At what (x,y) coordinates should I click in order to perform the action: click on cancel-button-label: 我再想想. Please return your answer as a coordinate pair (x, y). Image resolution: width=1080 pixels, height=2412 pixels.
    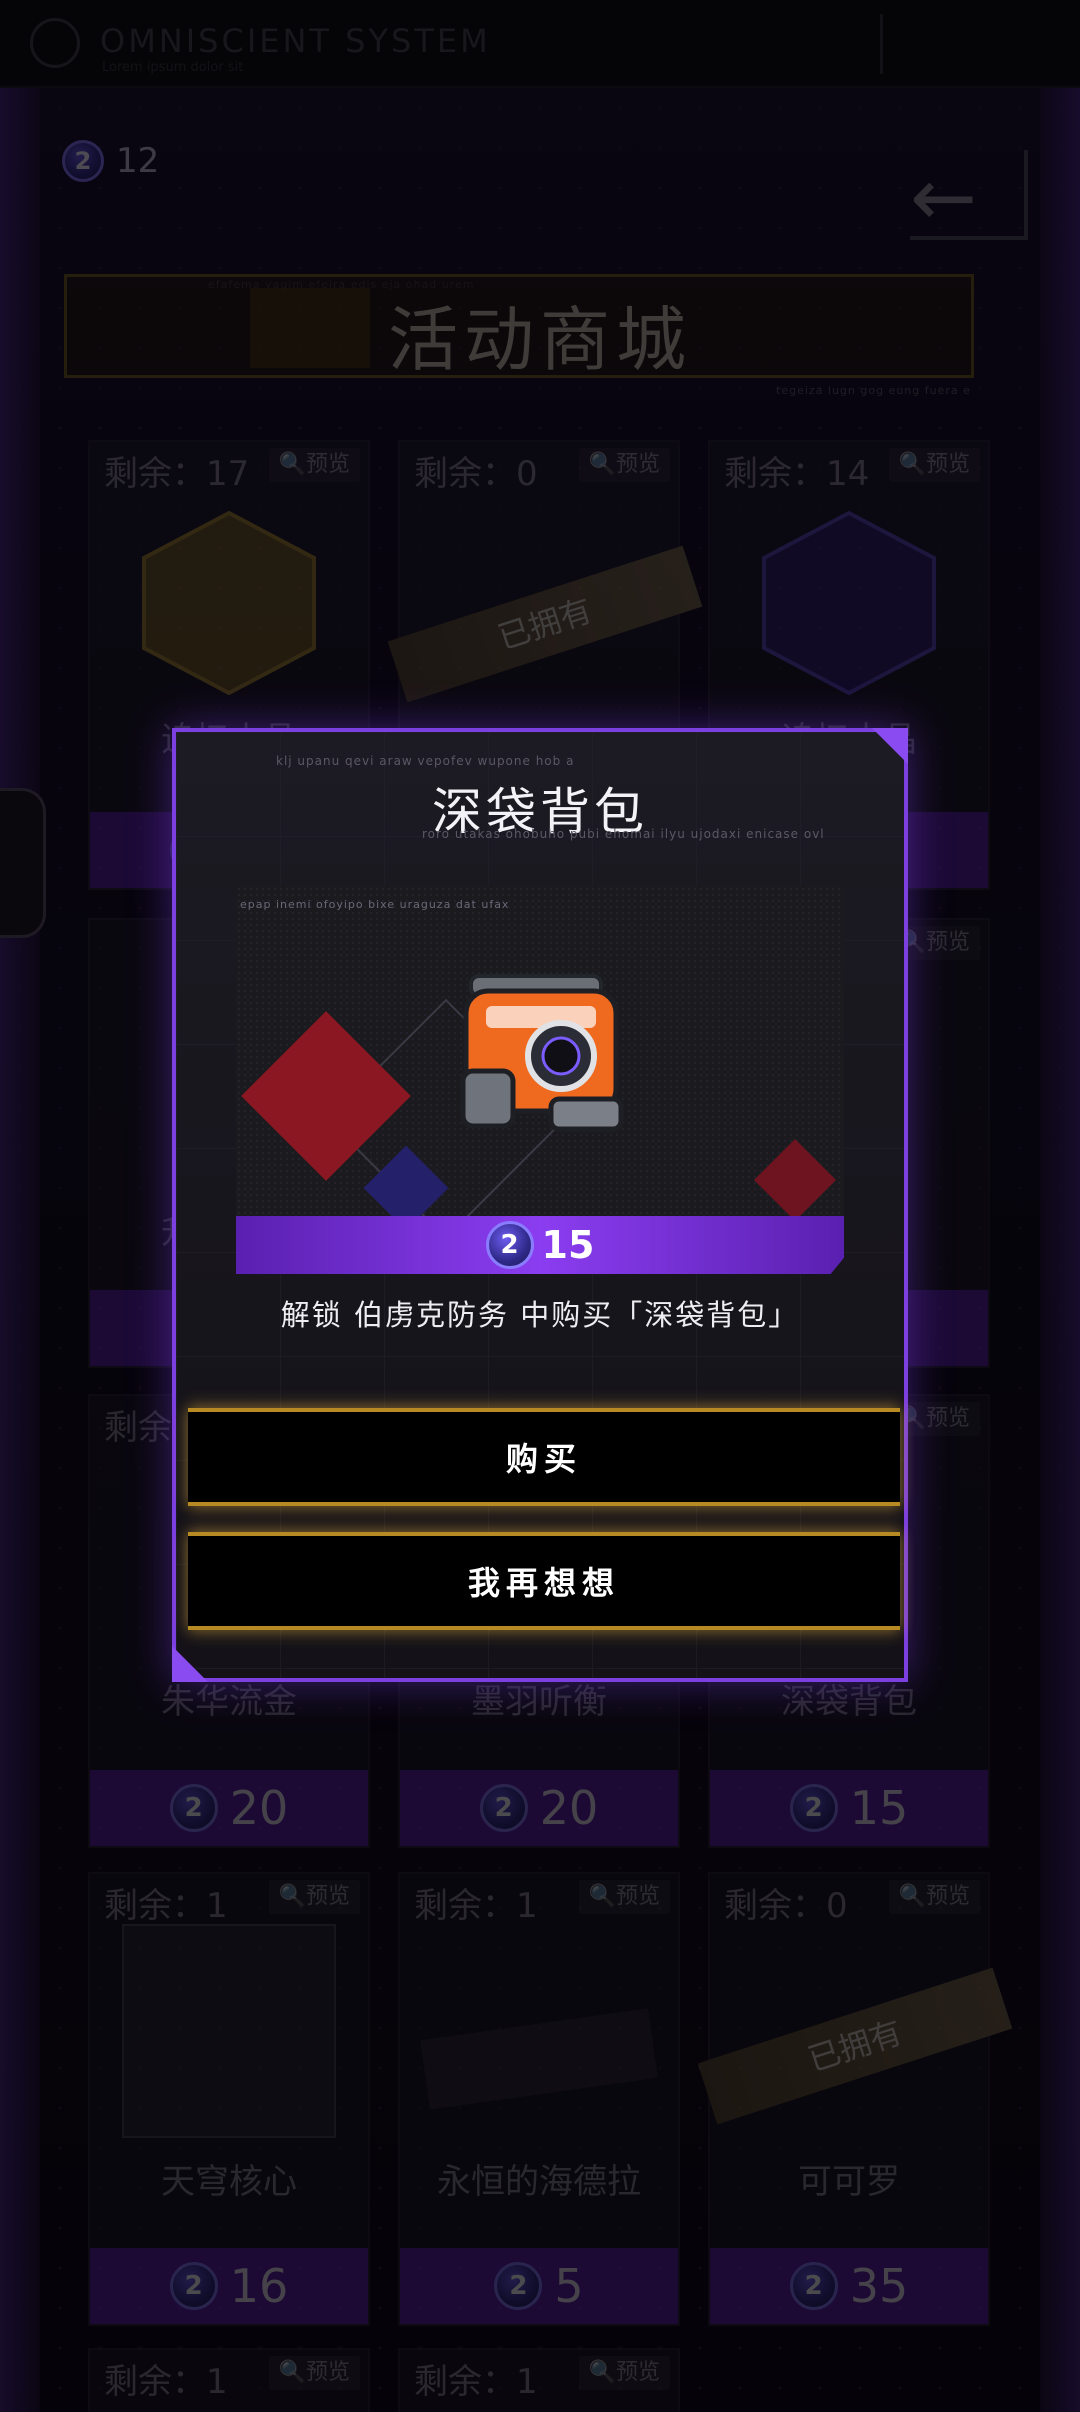
    Looking at the image, I should click on (543, 1583).